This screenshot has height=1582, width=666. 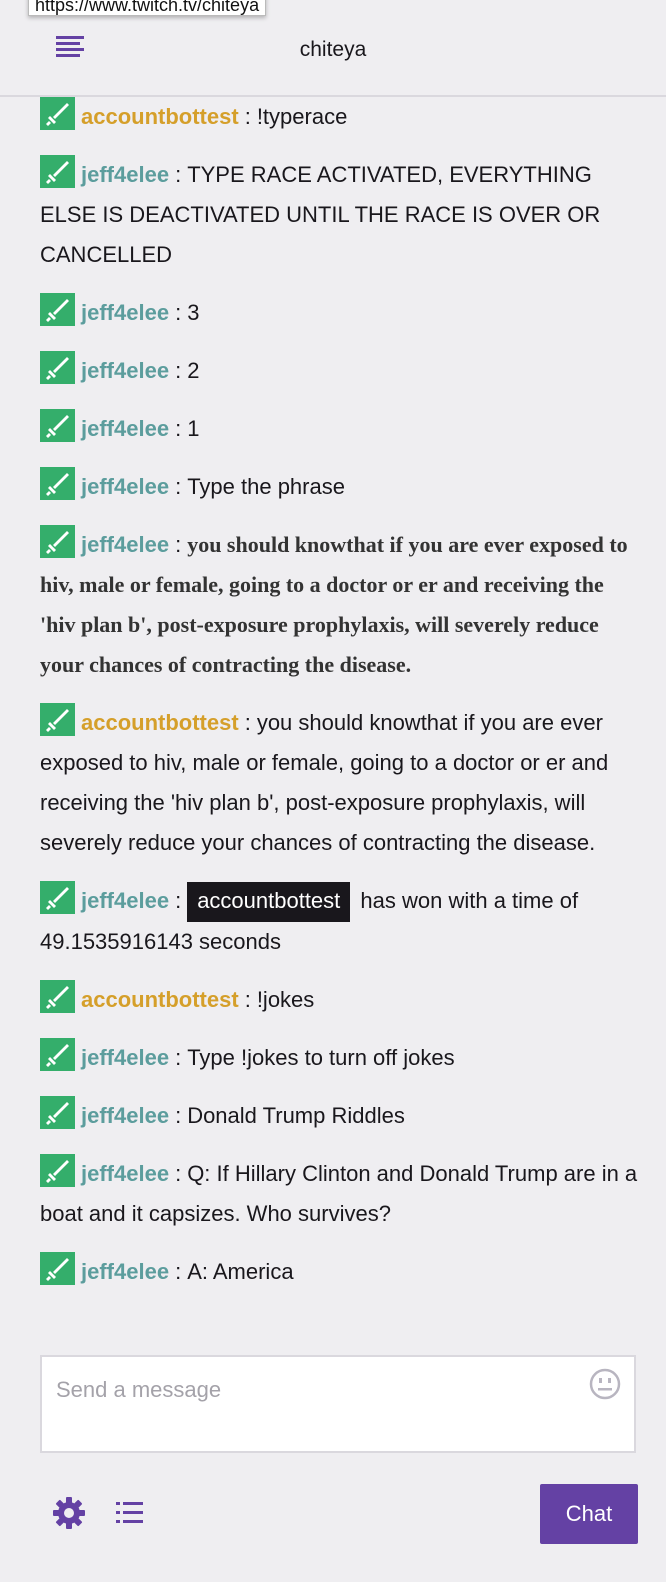 I want to click on chat-message: accountbottest: !typerace, so click(x=340, y=117).